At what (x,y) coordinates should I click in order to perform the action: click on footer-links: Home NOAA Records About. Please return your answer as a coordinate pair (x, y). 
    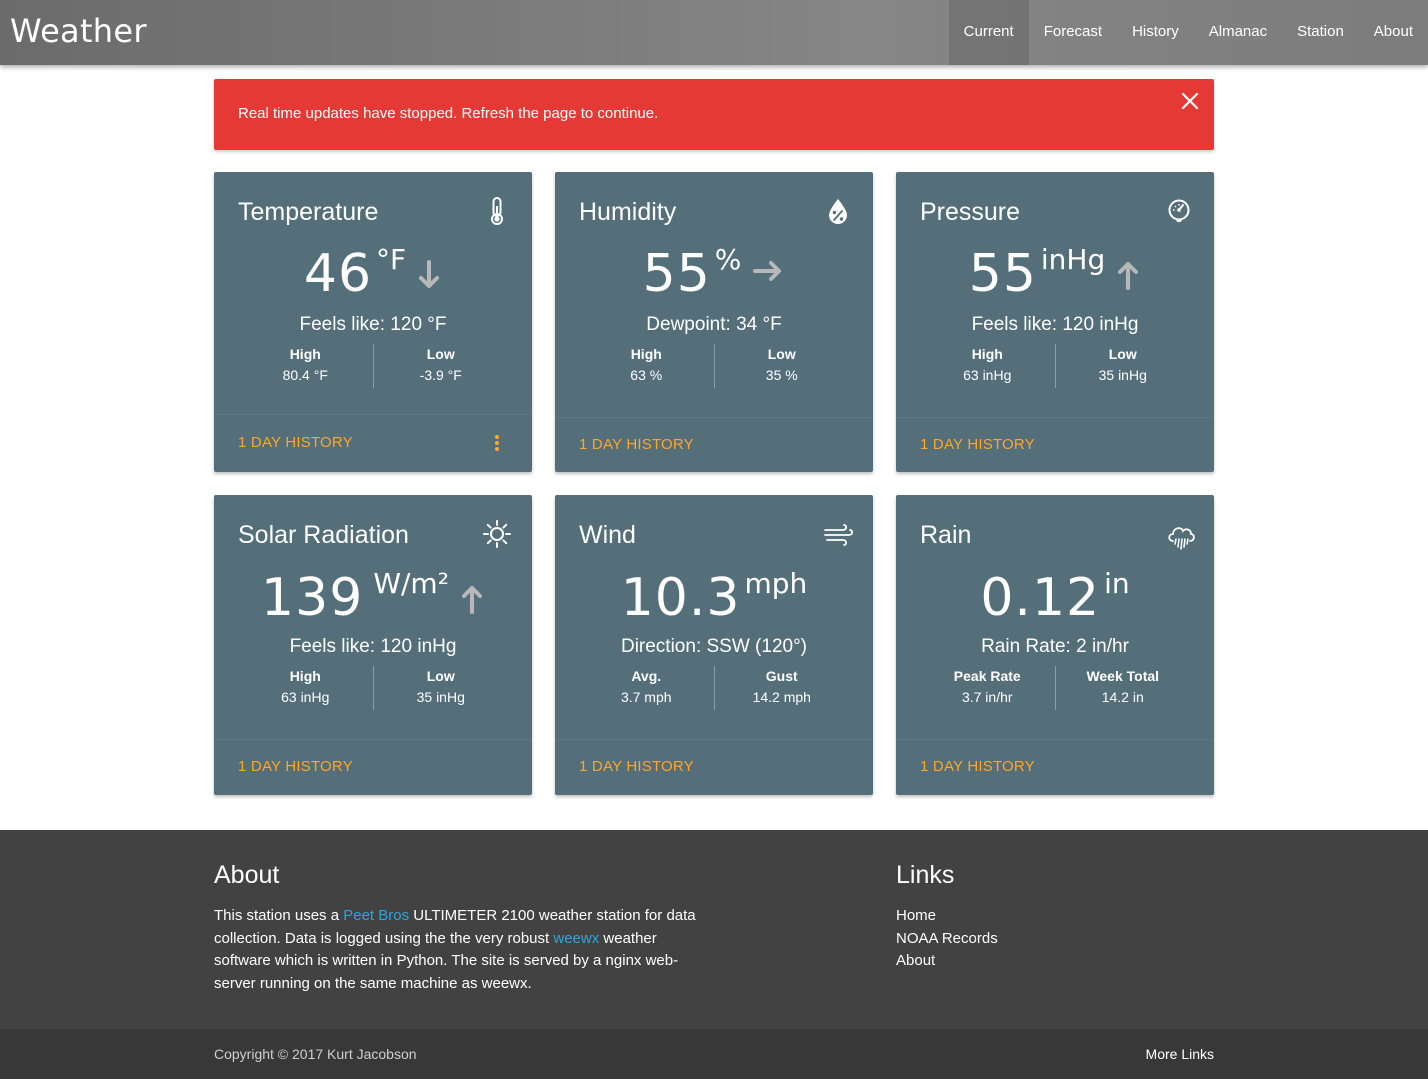
    Looking at the image, I should click on (947, 939).